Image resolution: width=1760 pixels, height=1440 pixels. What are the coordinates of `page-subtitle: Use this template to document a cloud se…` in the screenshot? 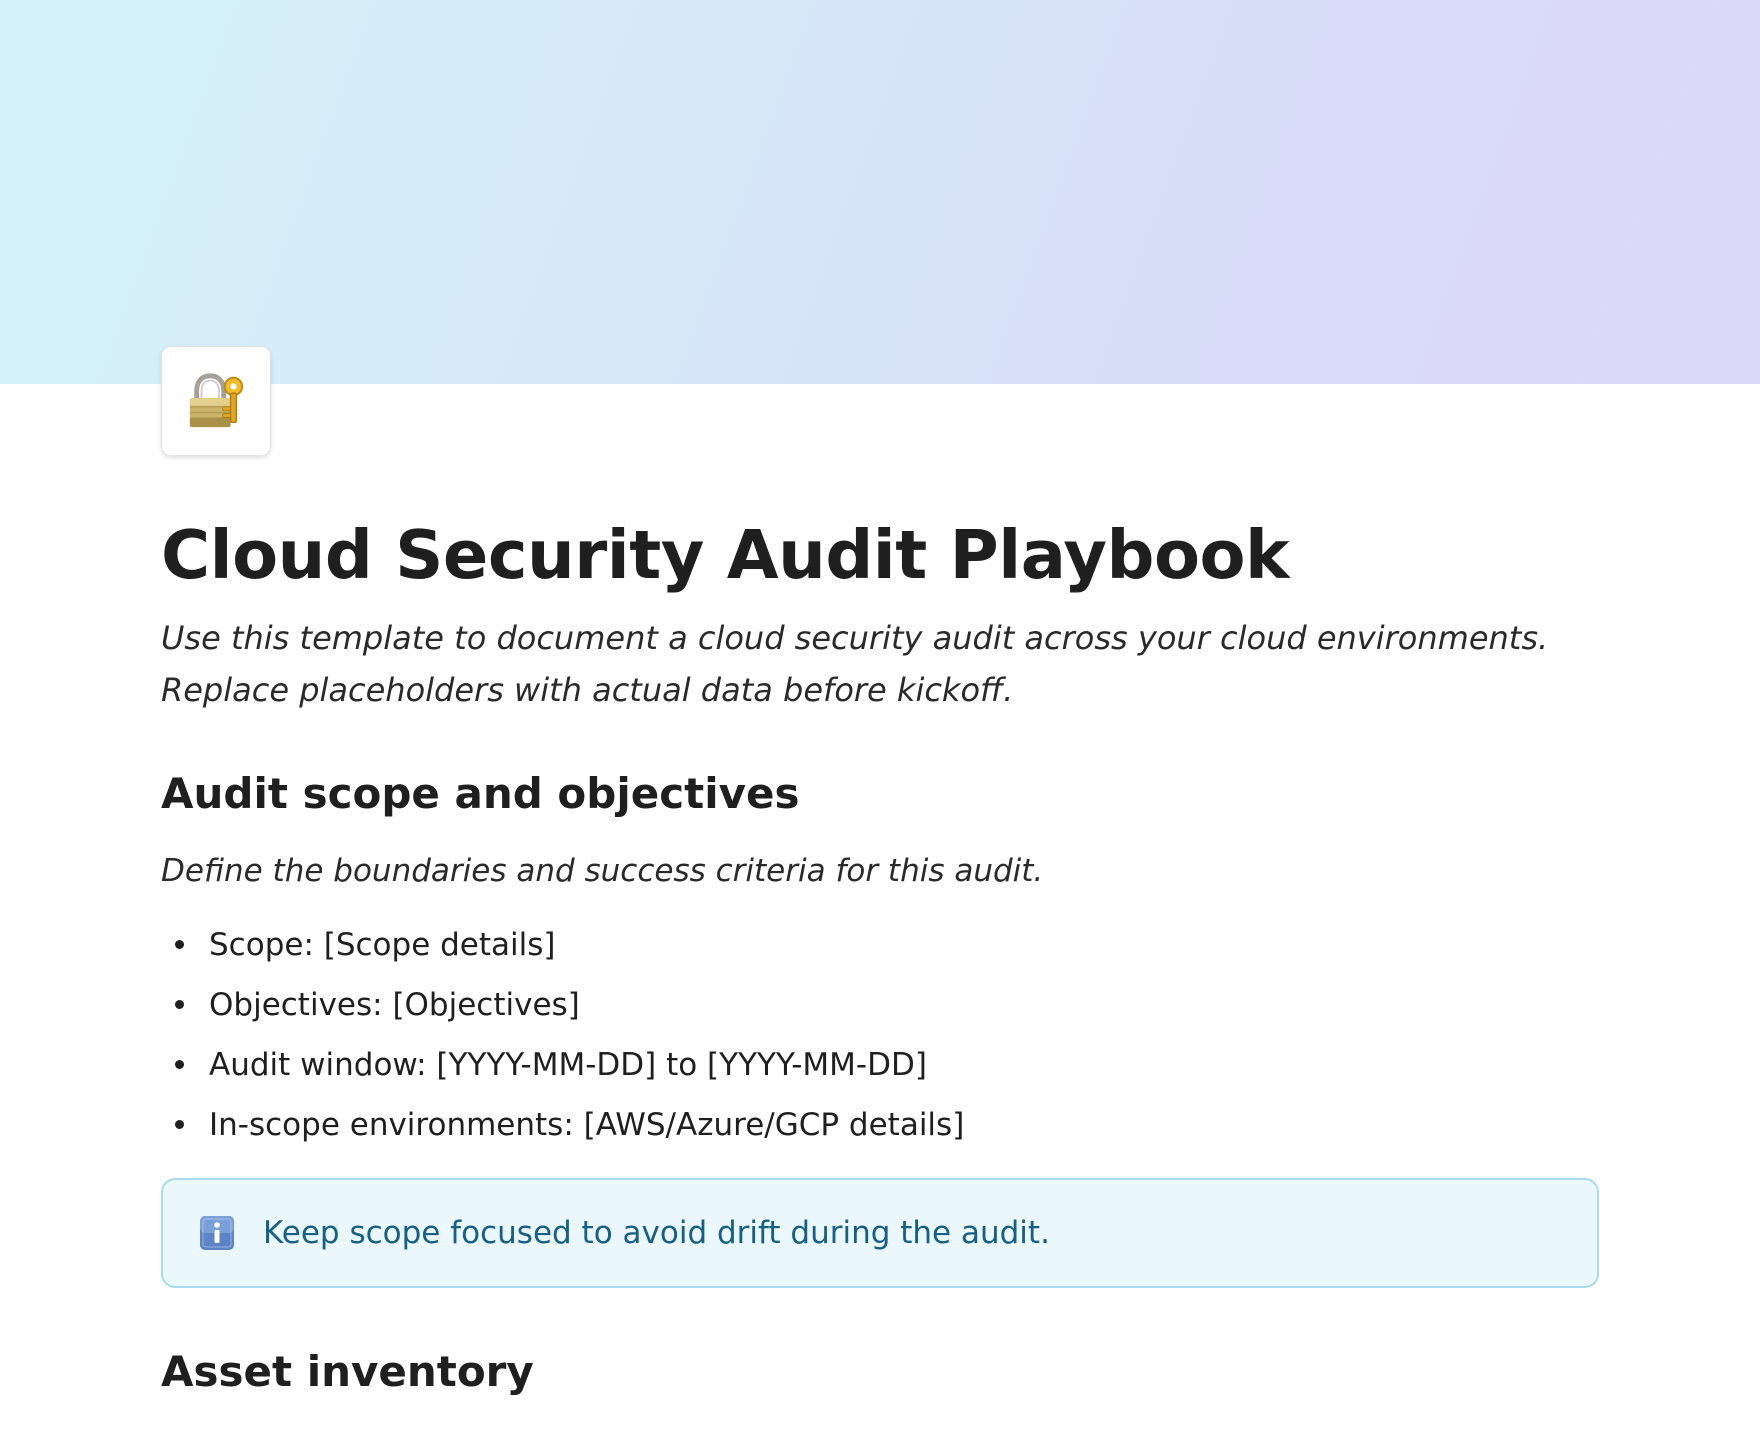 It's located at (855, 664).